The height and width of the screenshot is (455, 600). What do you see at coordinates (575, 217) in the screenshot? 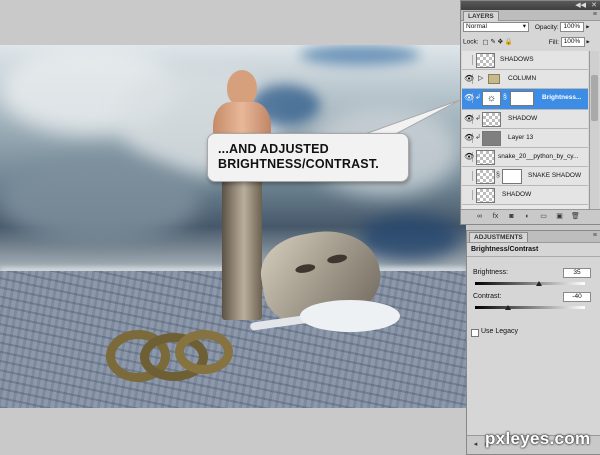
I see `trash-icon: 🗑` at bounding box center [575, 217].